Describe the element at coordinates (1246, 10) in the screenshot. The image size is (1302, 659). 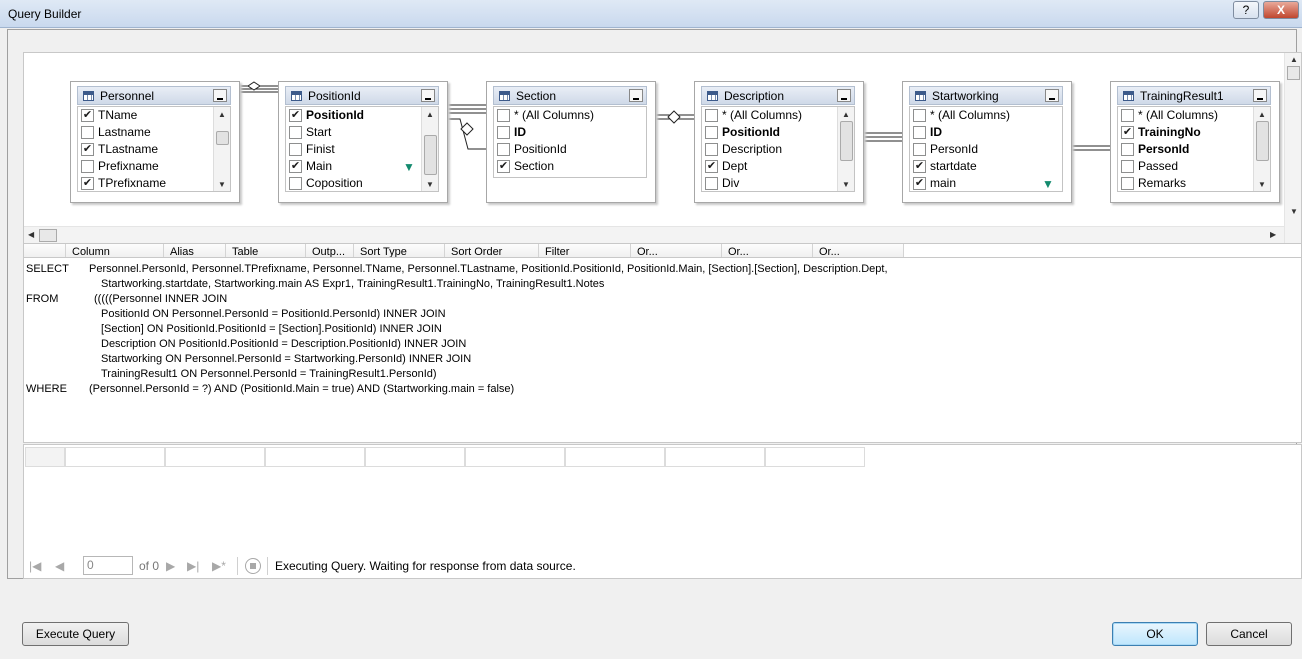
I see `help-button: ?` at that location.